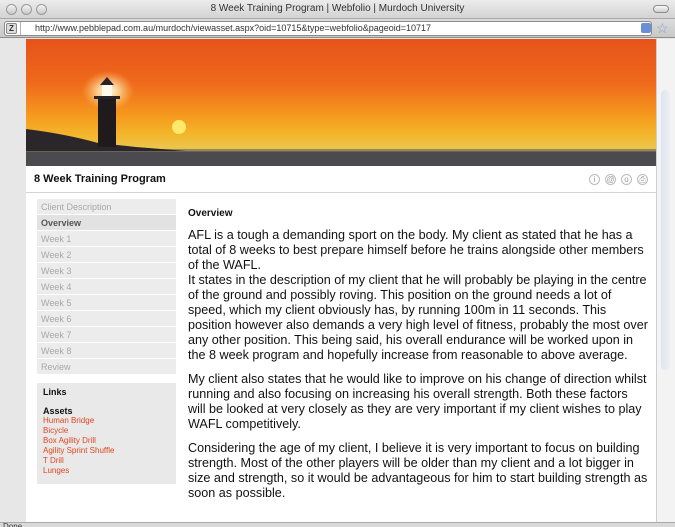 The width and height of the screenshot is (675, 527). What do you see at coordinates (665, 230) in the screenshot?
I see `scrollbar-thumb` at bounding box center [665, 230].